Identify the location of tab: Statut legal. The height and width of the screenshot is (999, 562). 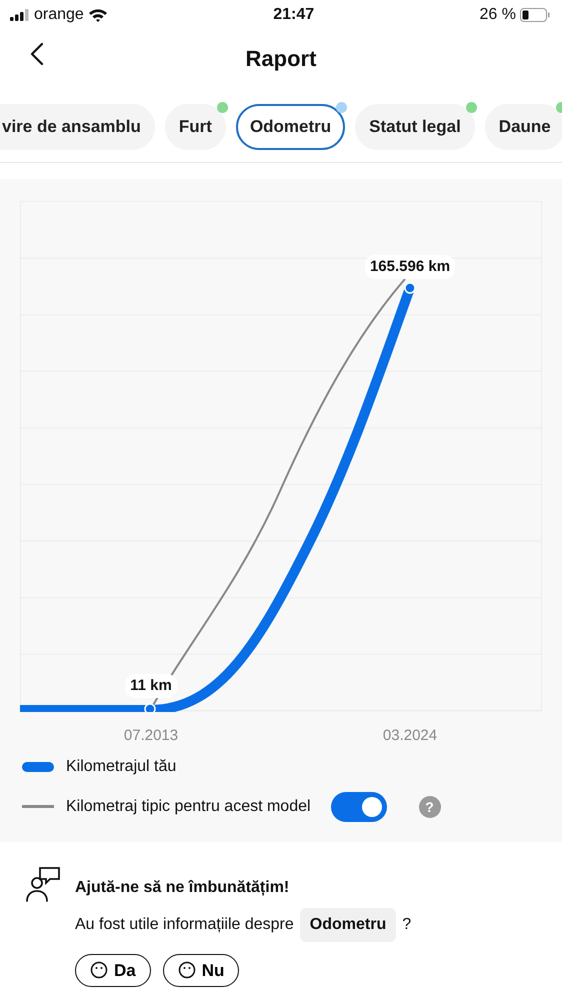
(415, 127).